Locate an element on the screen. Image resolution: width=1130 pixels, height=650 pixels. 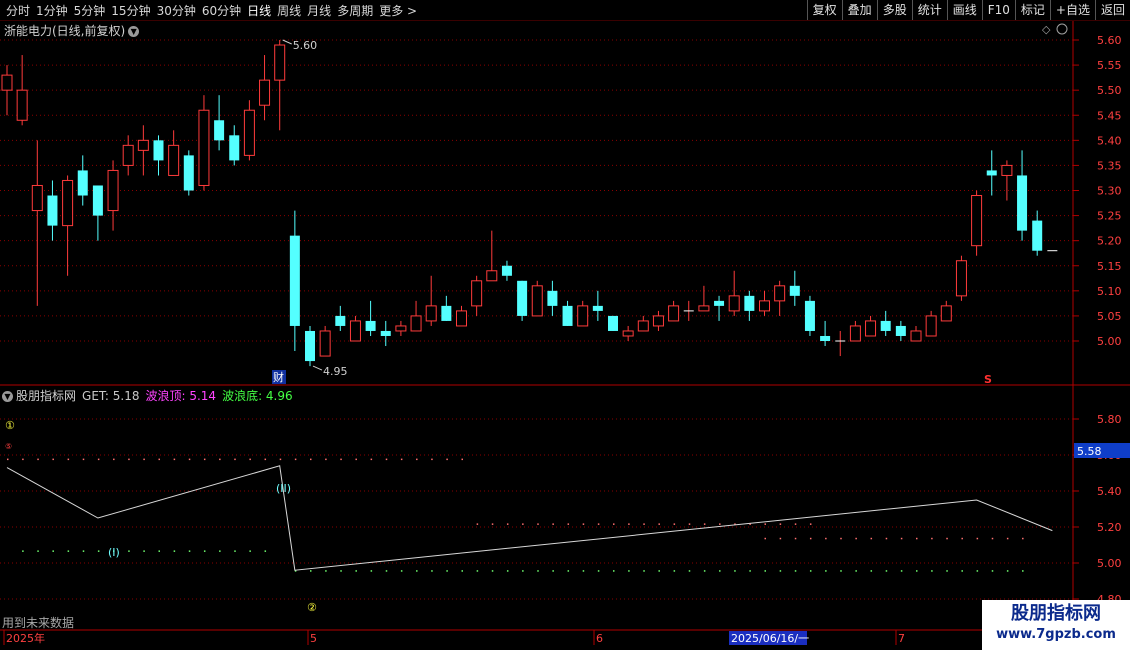
chevron-down-icon: ▼ is located at coordinates (7, 396).